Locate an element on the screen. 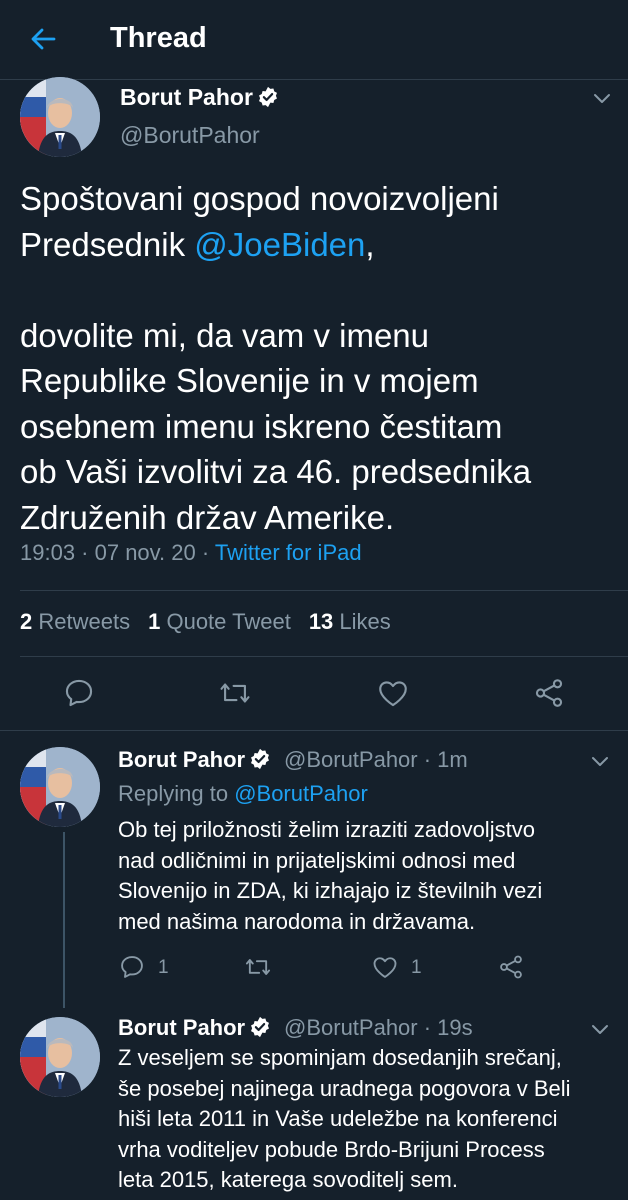 Image resolution: width=628 pixels, height=1200 pixels. tweet-line: Republike Slovenije in v mojem is located at coordinates (249, 380).